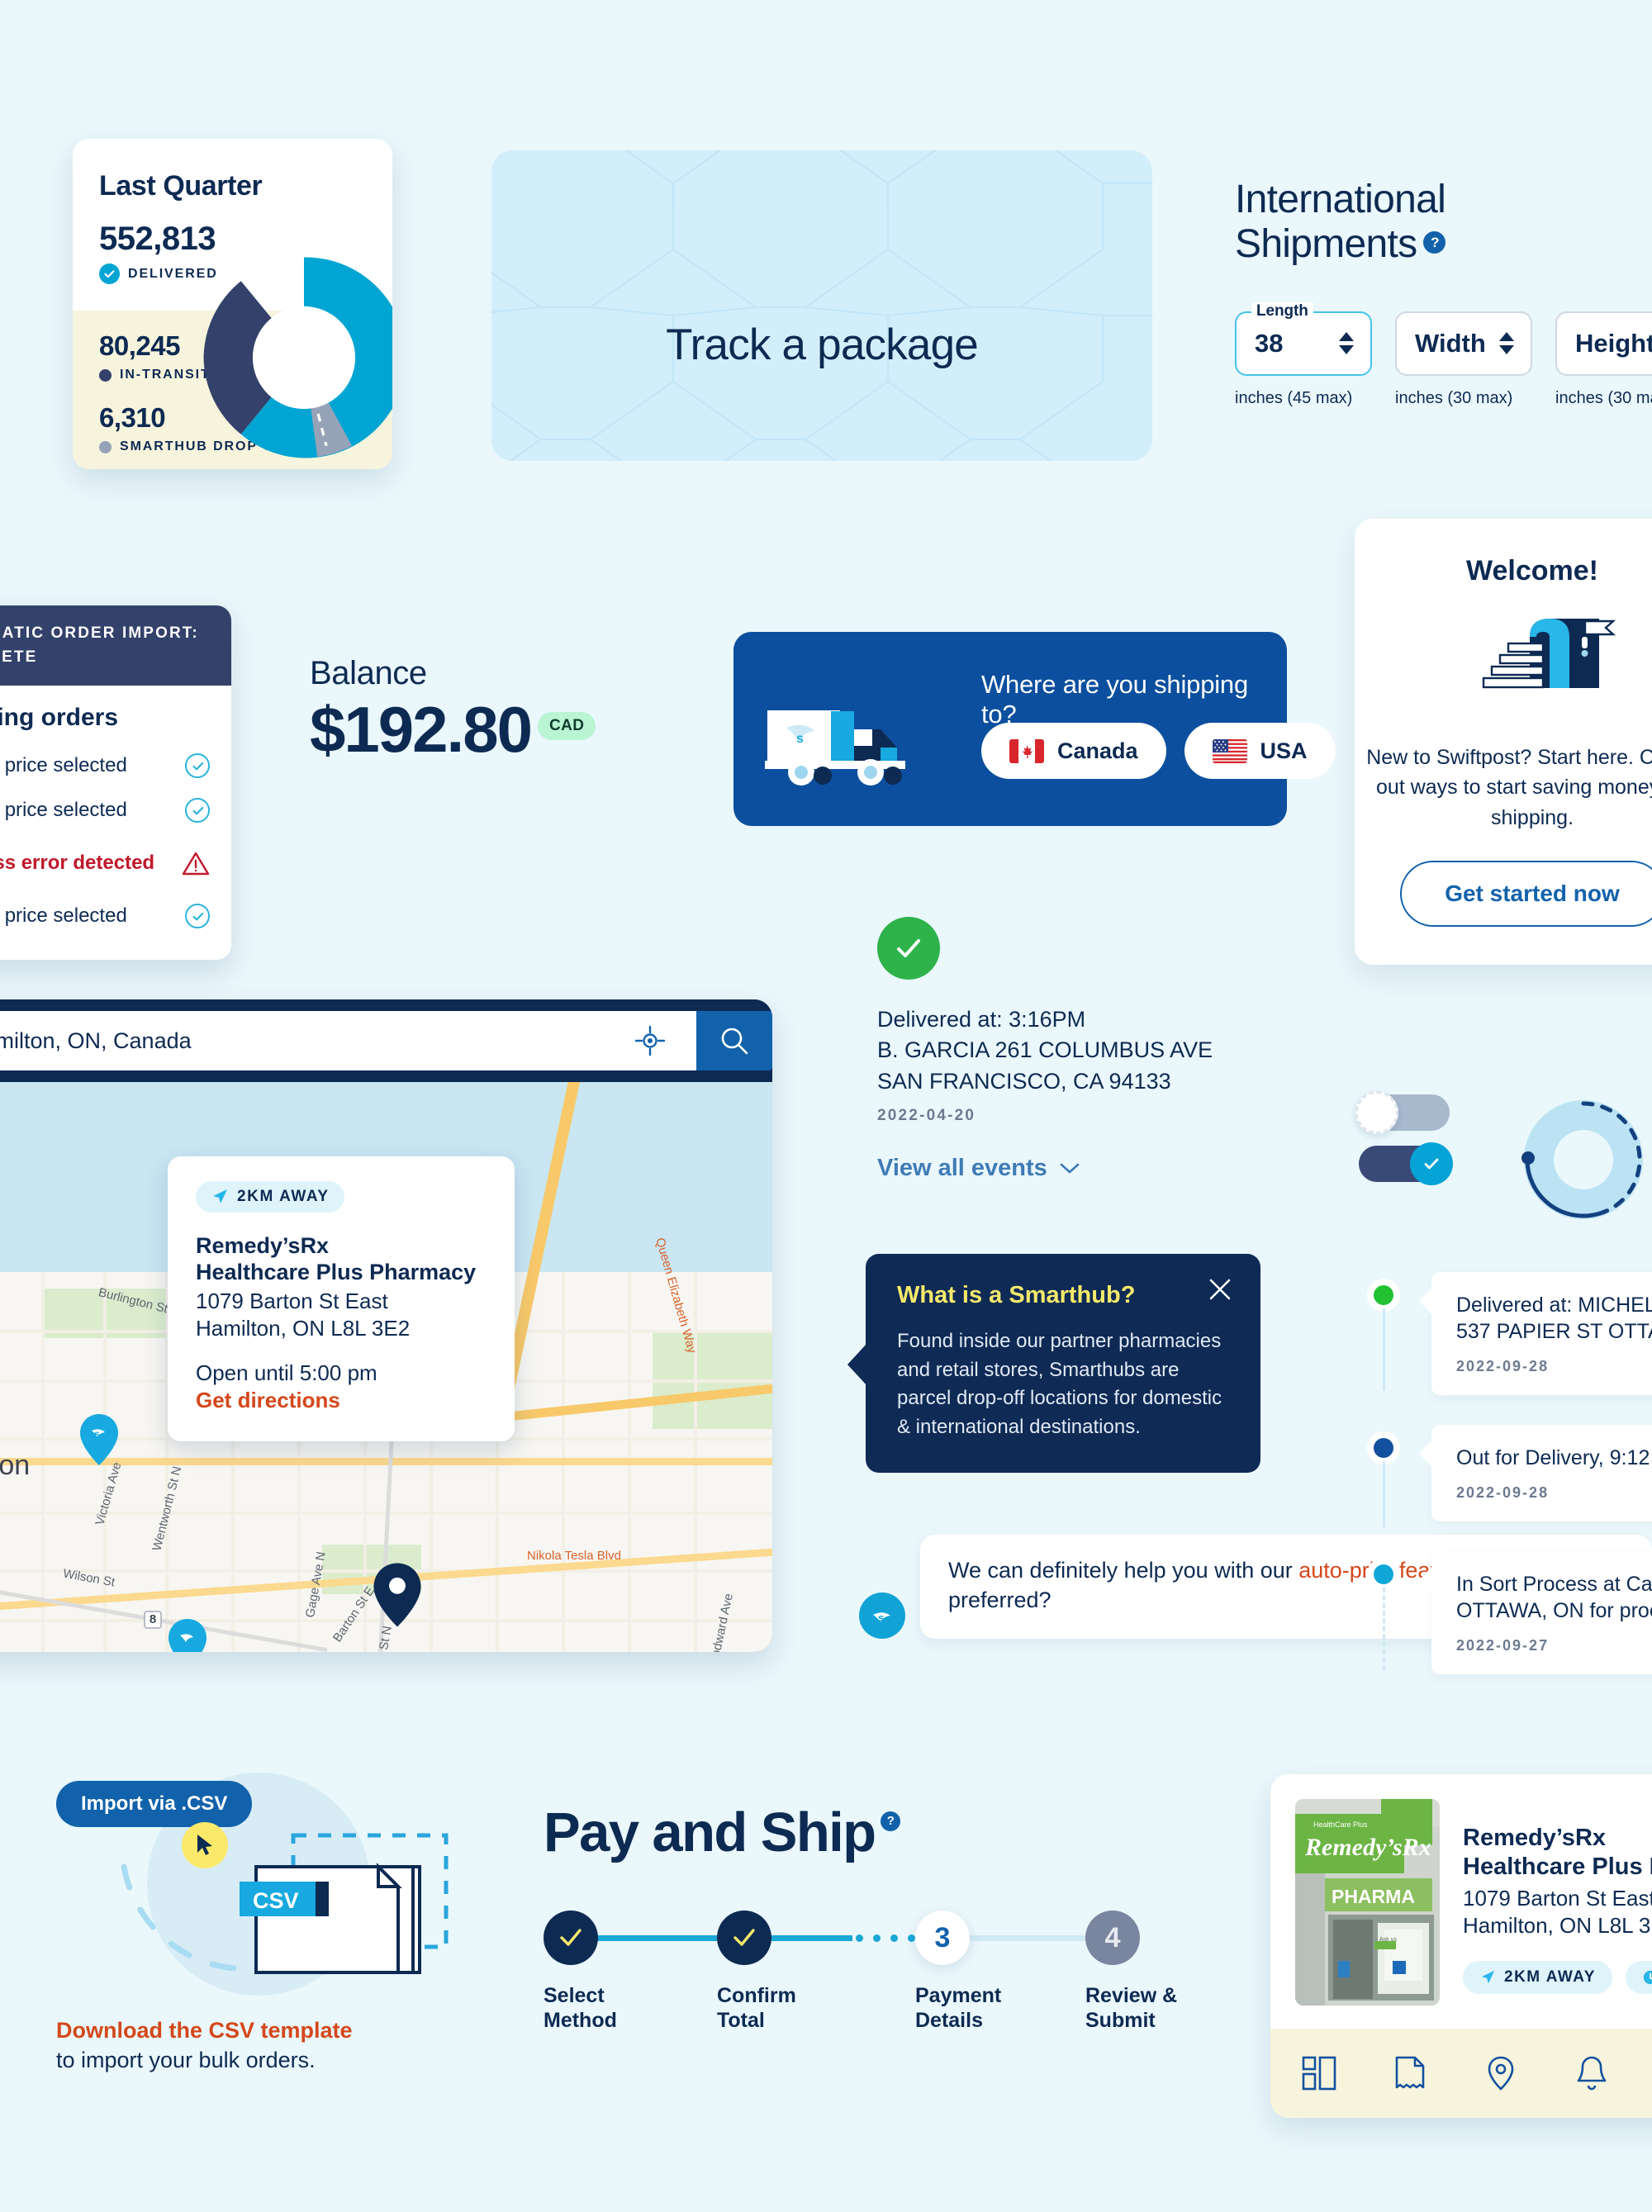 This screenshot has height=2212, width=1652. What do you see at coordinates (1526, 893) in the screenshot?
I see `get-started-button: Get started now` at bounding box center [1526, 893].